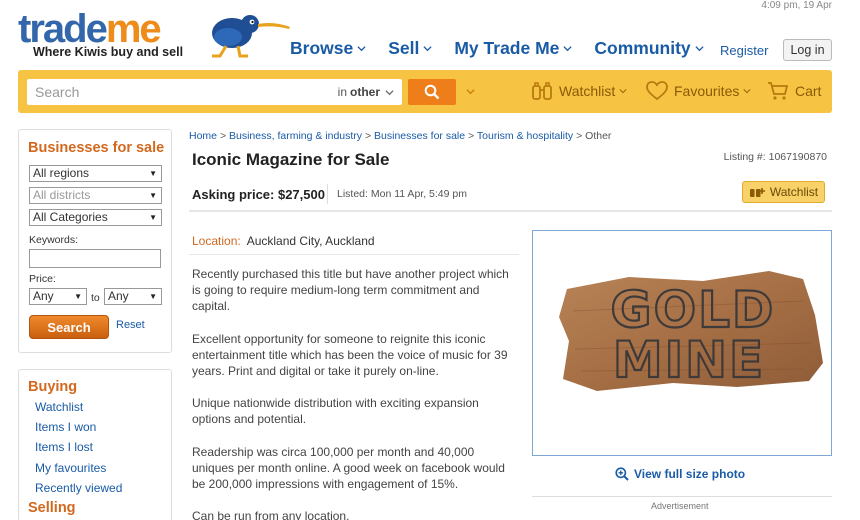 This screenshot has height=520, width=860. Describe the element at coordinates (525, 136) in the screenshot. I see `breadcrumb-tourism: Tourism & hospitality` at that location.